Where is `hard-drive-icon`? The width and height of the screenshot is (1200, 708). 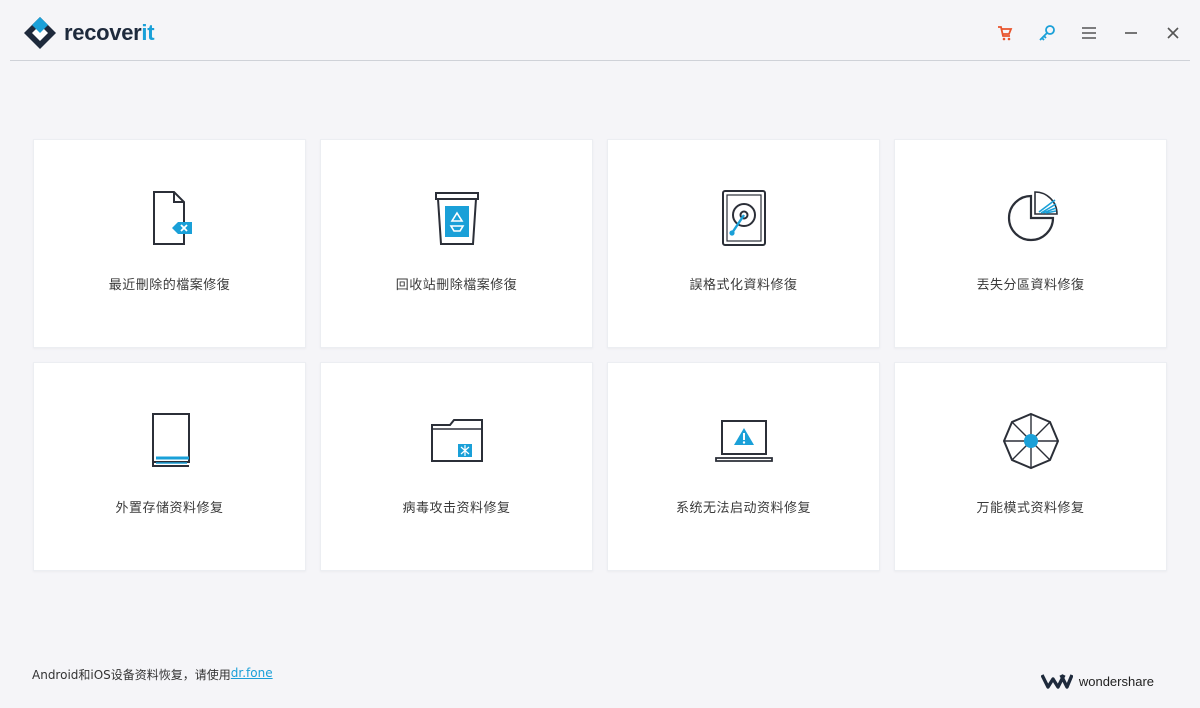 hard-drive-icon is located at coordinates (744, 218).